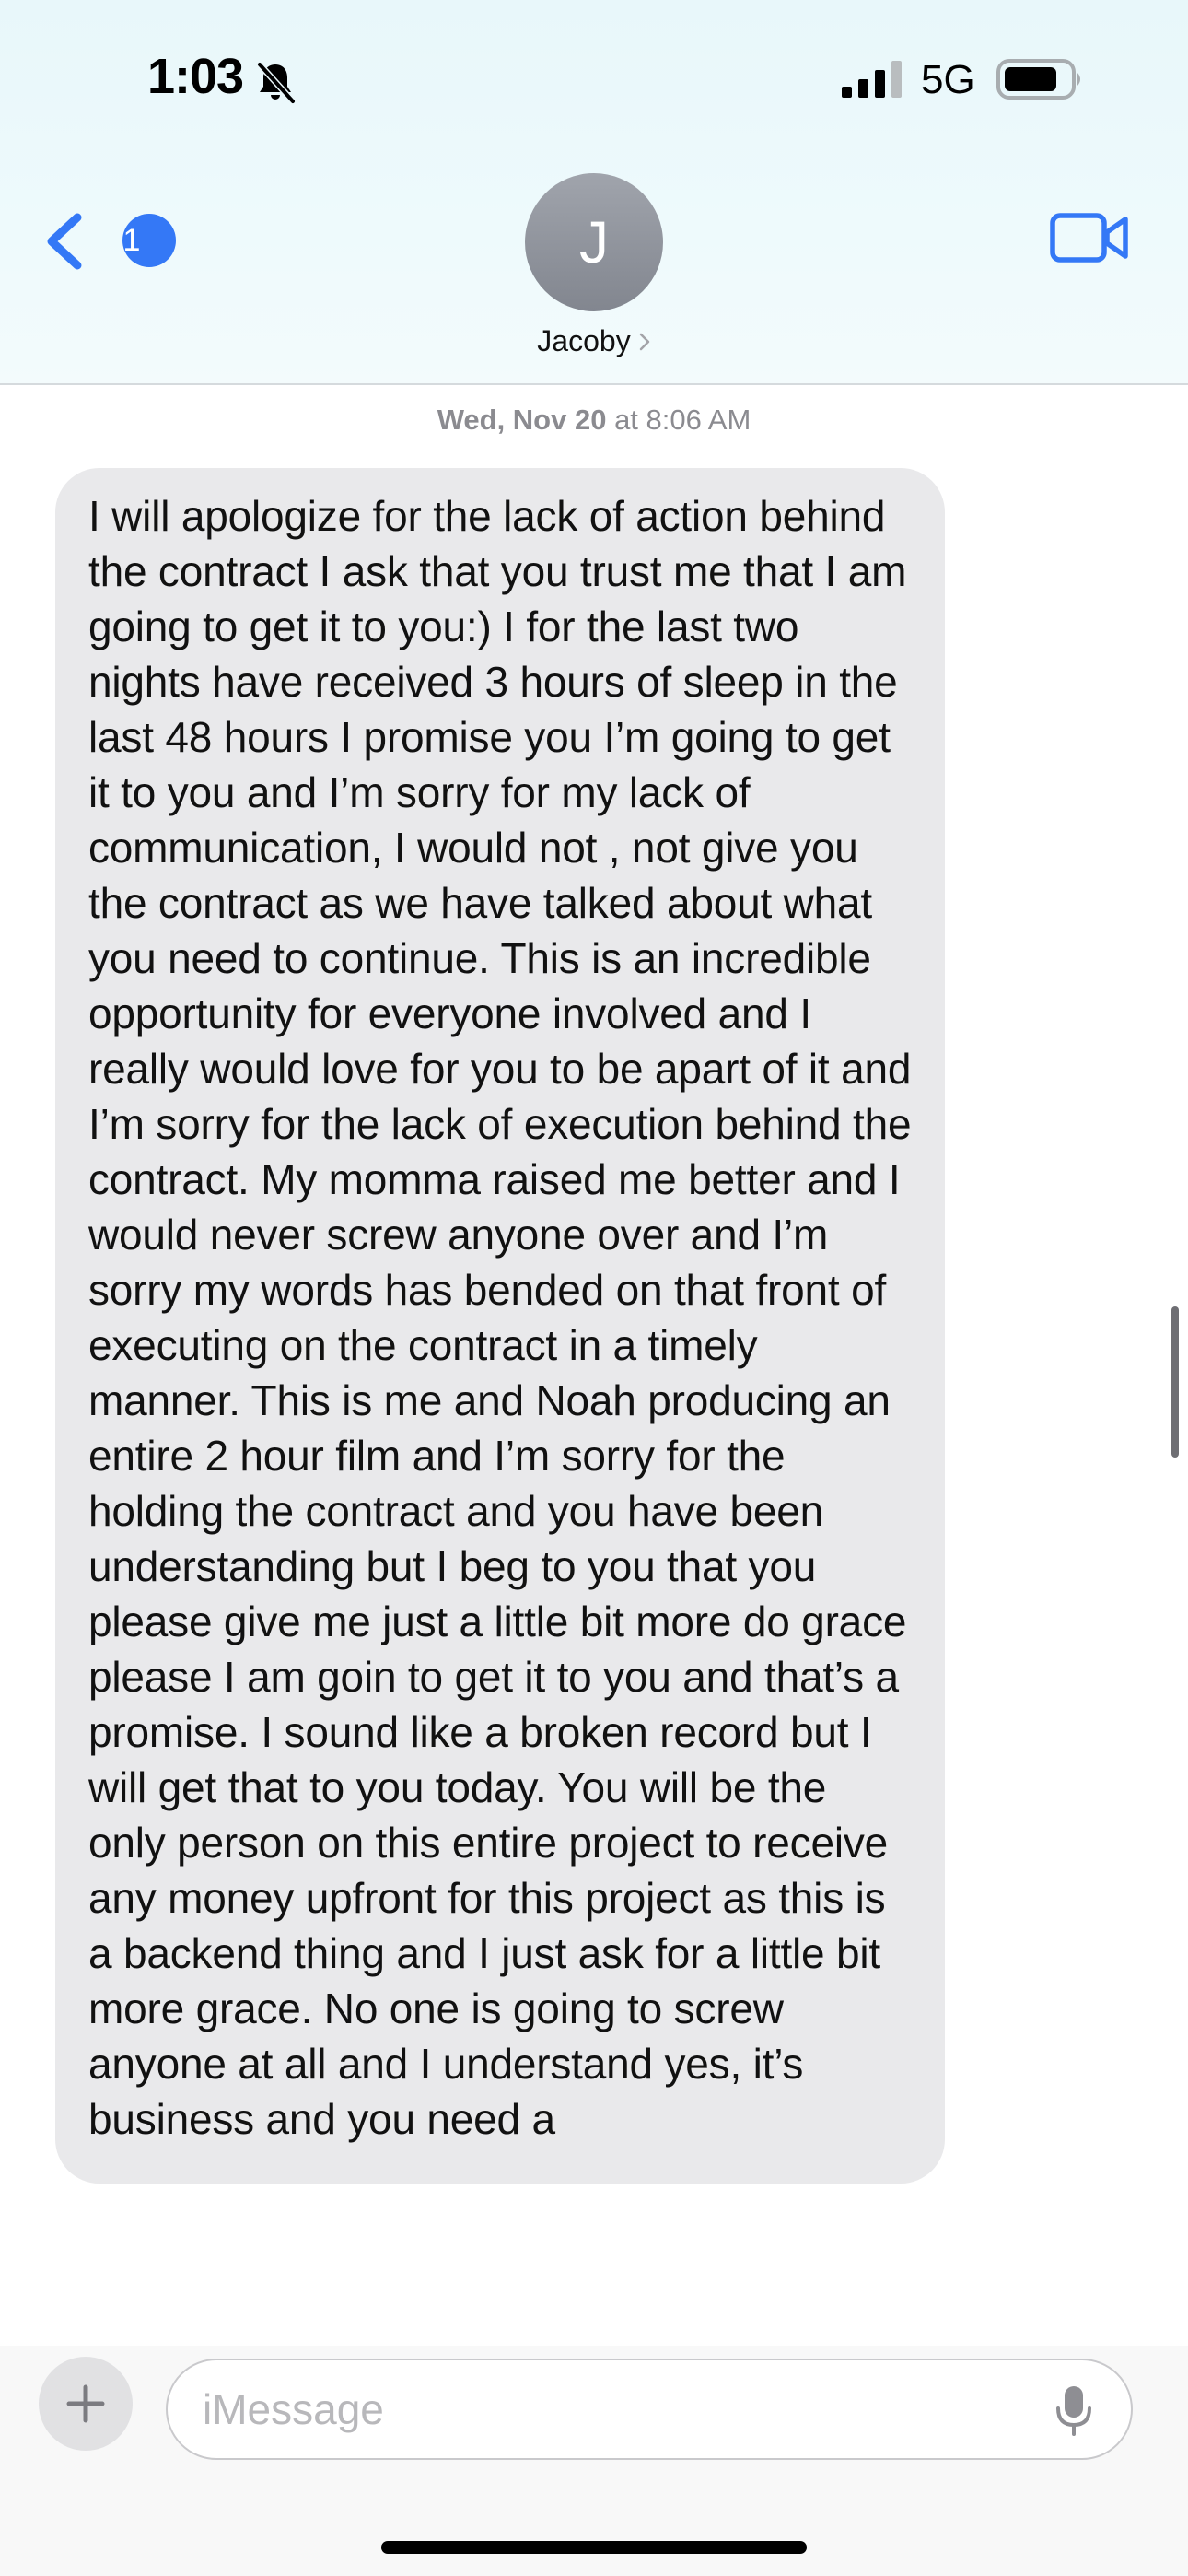 The image size is (1188, 2576). What do you see at coordinates (131, 240) in the screenshot?
I see `unread-count: 1` at bounding box center [131, 240].